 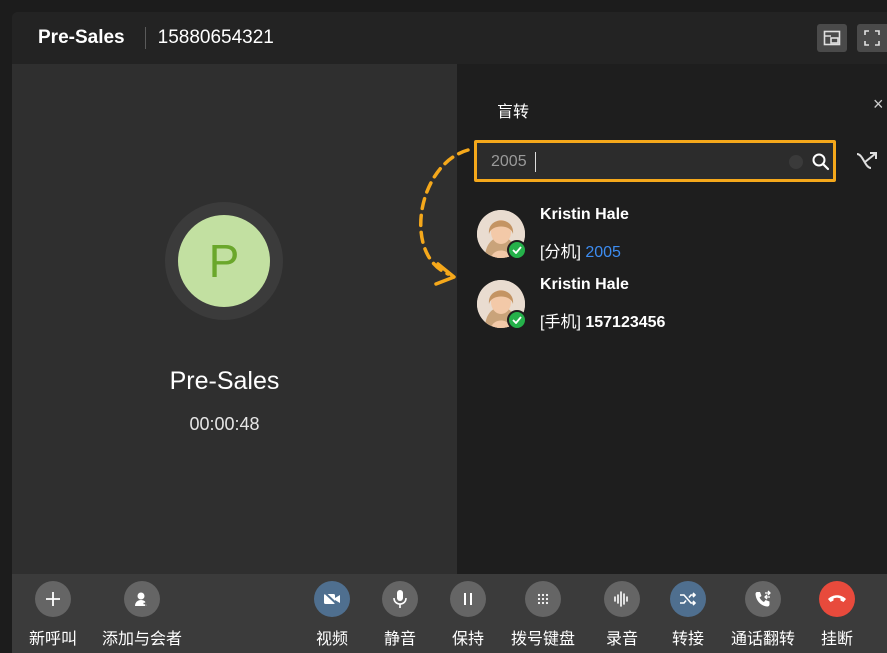 I want to click on transfer-button: 转接, so click(x=688, y=611).